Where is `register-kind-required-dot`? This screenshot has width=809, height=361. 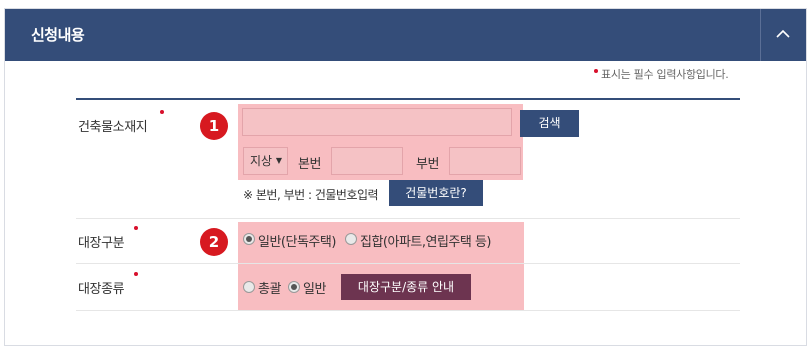 register-kind-required-dot is located at coordinates (136, 274).